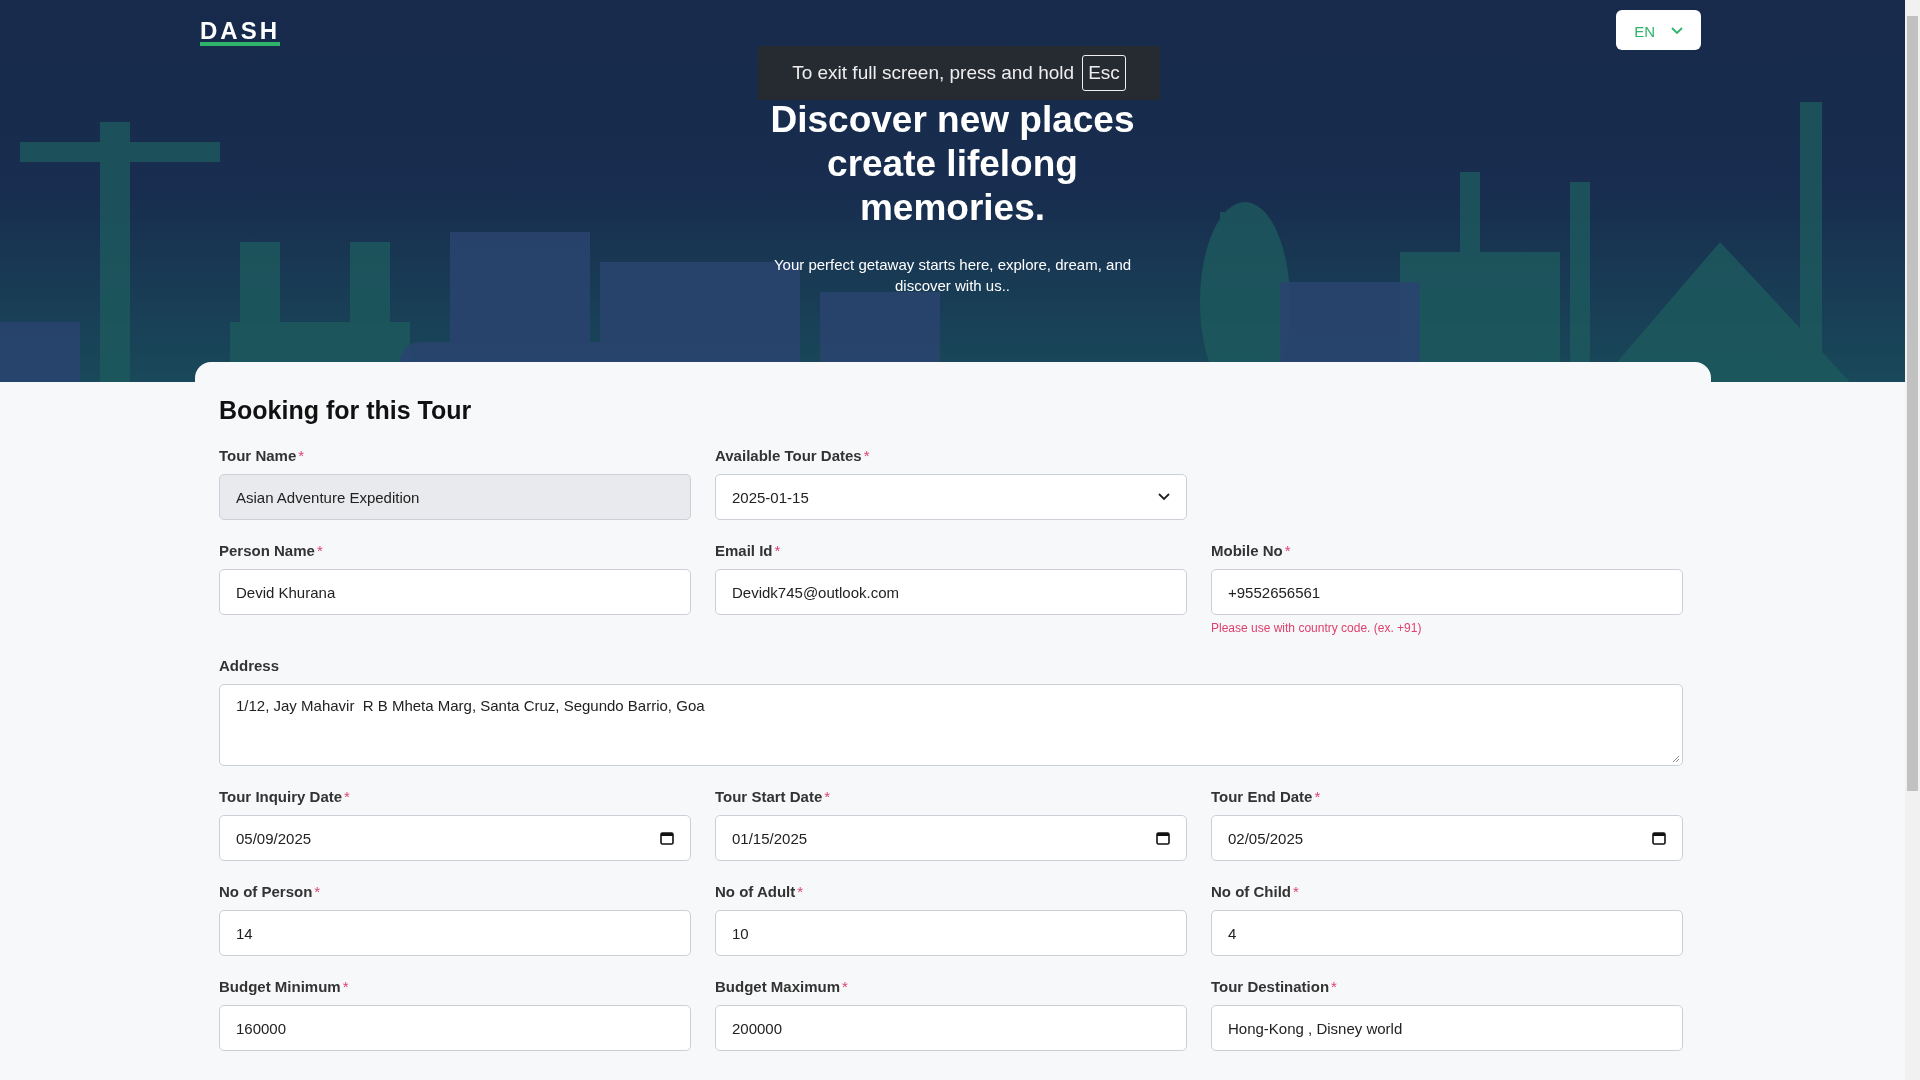 The image size is (1920, 1080). What do you see at coordinates (1255, 892) in the screenshot?
I see `field-label: No of Child*` at bounding box center [1255, 892].